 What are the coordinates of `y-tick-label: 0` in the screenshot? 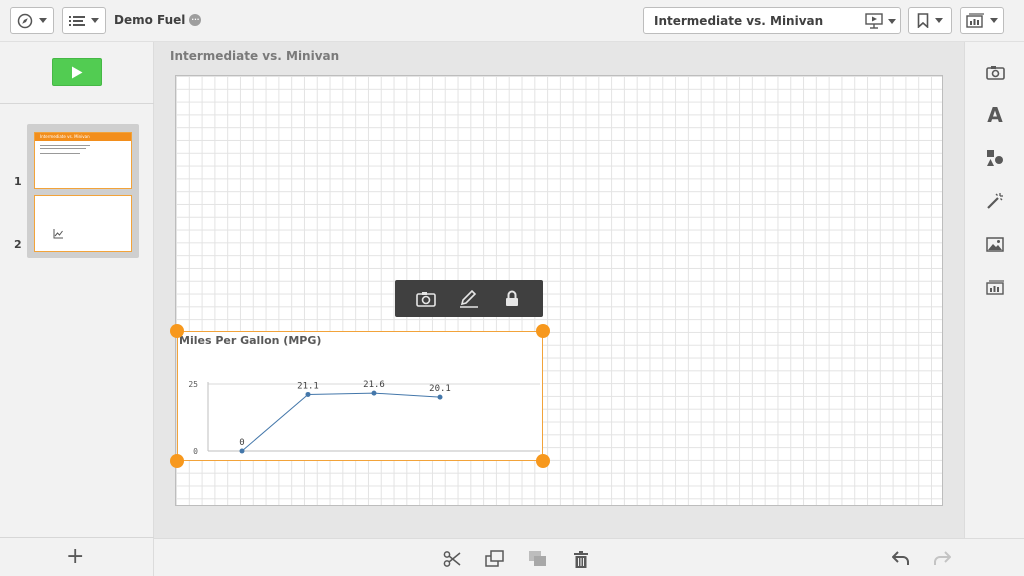 It's located at (195, 451).